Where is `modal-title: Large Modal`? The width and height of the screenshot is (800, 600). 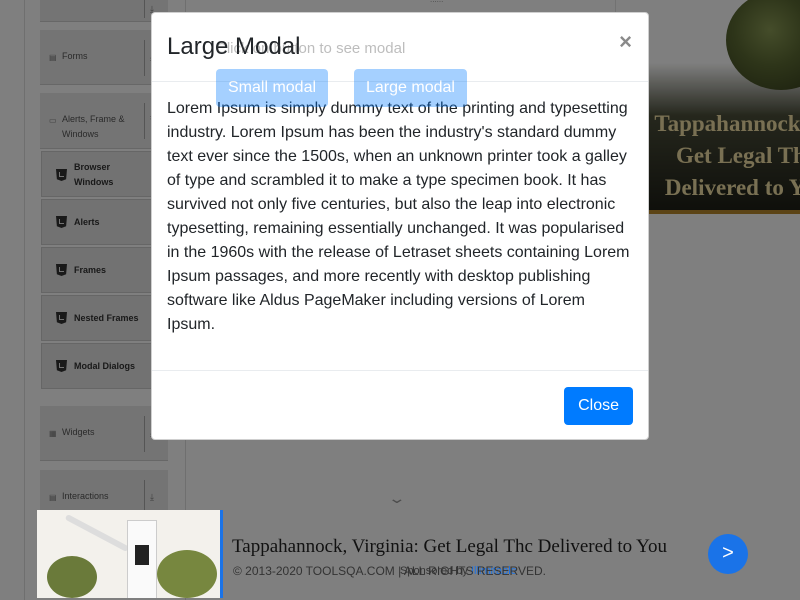 modal-title: Large Modal is located at coordinates (234, 46).